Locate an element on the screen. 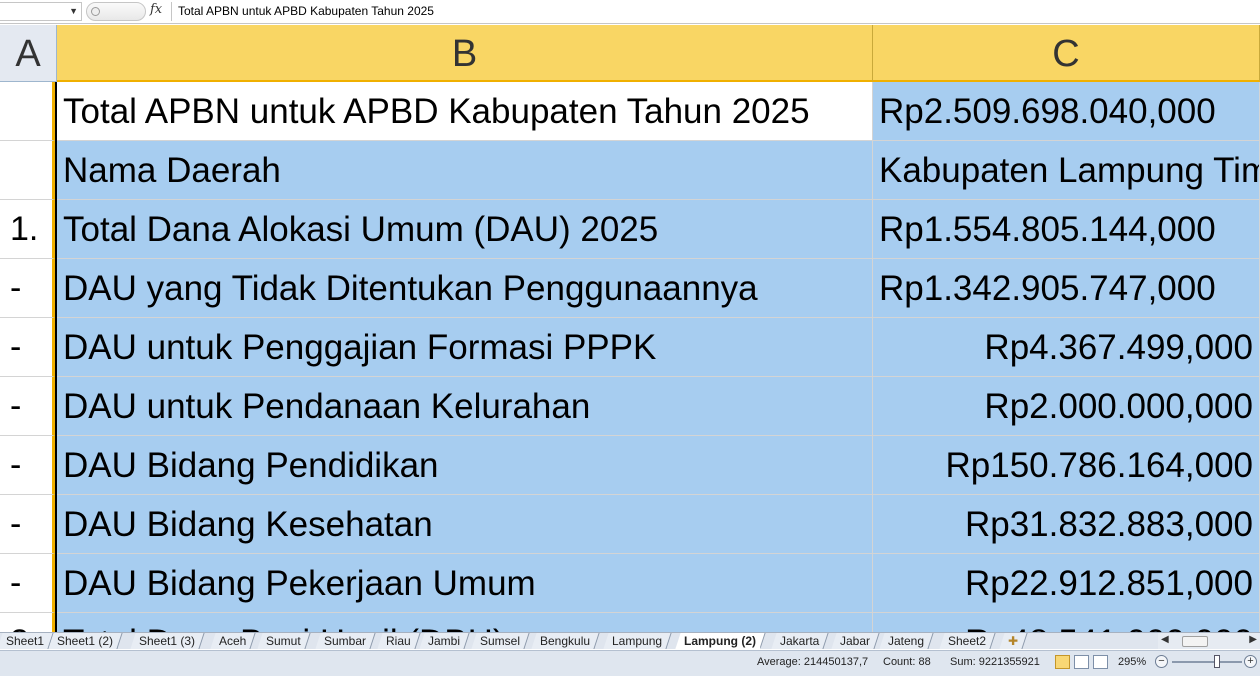 Image resolution: width=1260 pixels, height=676 pixels. sheet-tab: Jambi is located at coordinates (444, 641).